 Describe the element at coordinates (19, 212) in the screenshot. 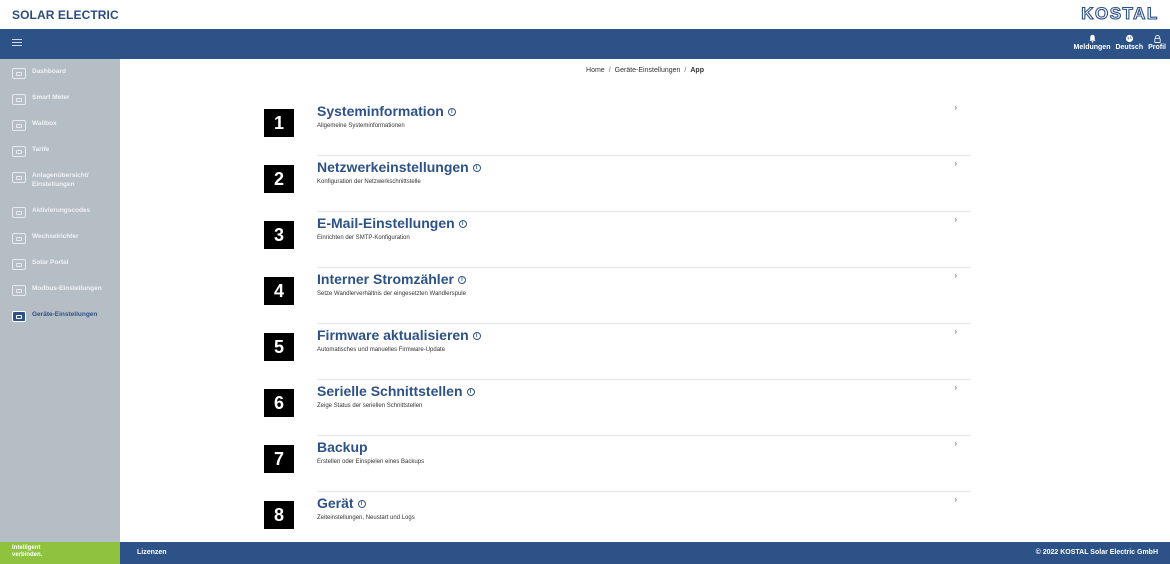

I see `activation-code-icon` at that location.